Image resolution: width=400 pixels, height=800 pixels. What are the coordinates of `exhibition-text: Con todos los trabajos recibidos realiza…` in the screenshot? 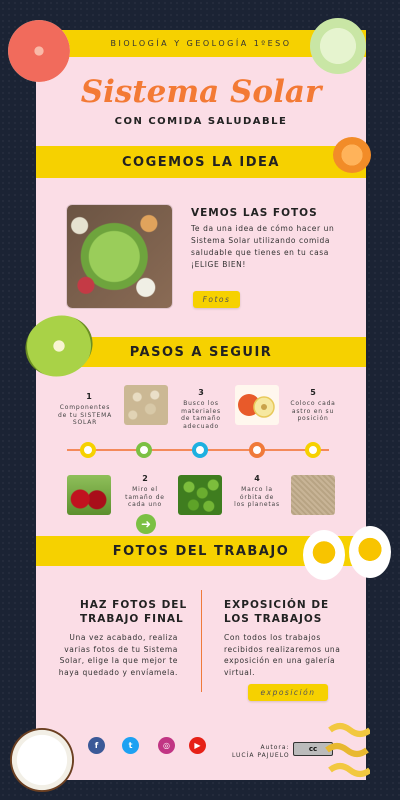 It's located at (282, 655).